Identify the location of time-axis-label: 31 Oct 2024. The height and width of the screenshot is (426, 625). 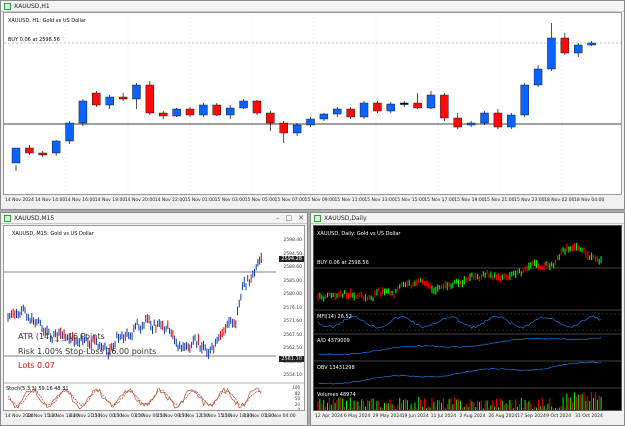
(589, 416).